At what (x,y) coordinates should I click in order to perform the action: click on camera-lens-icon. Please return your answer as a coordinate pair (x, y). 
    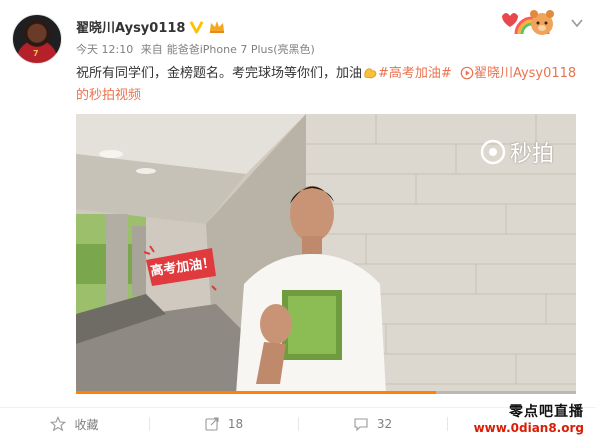
    Looking at the image, I should click on (493, 152).